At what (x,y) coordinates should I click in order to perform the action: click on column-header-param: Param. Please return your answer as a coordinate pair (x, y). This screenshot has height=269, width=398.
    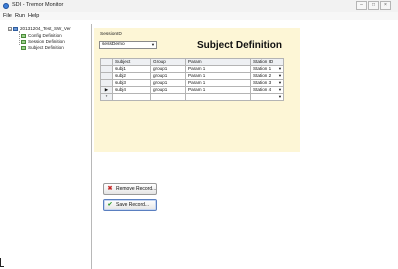
    Looking at the image, I should click on (218, 62).